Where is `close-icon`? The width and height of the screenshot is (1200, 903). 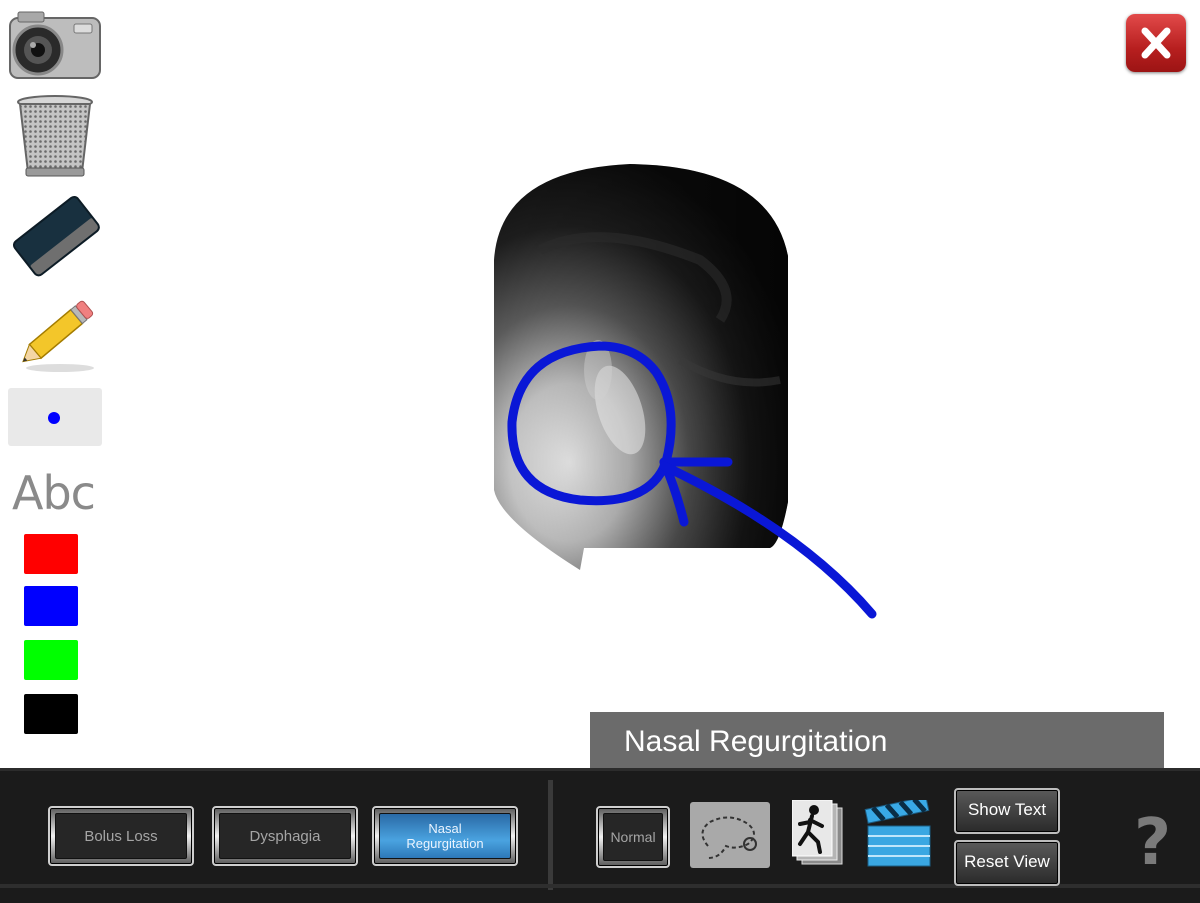 close-icon is located at coordinates (1156, 43).